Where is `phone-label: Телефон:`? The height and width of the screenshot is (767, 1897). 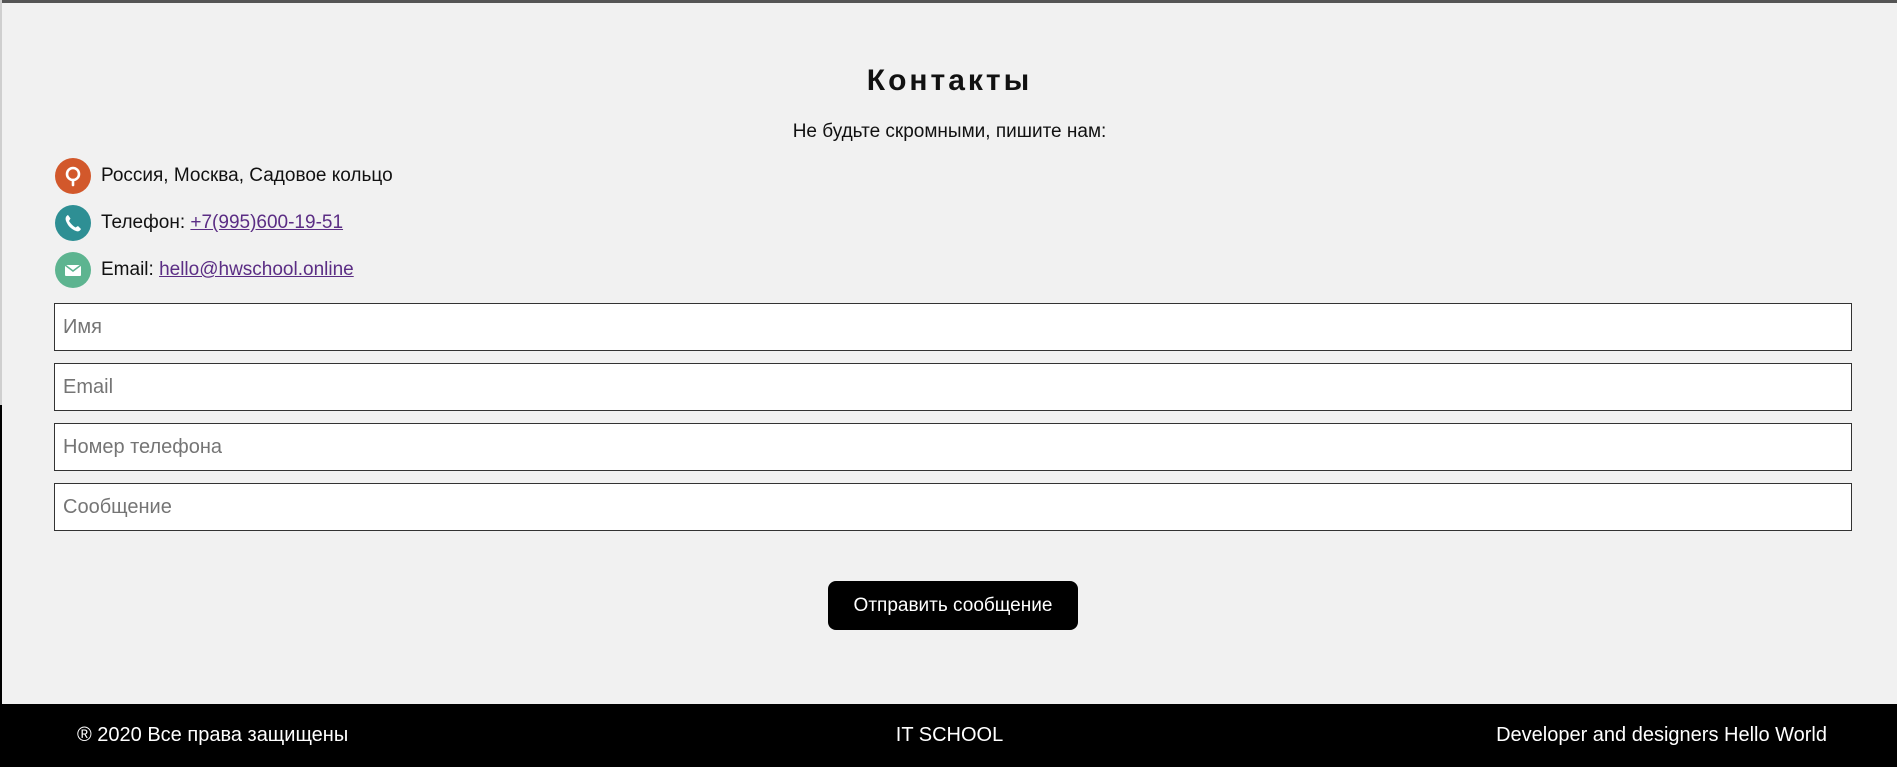 phone-label: Телефон: is located at coordinates (146, 222).